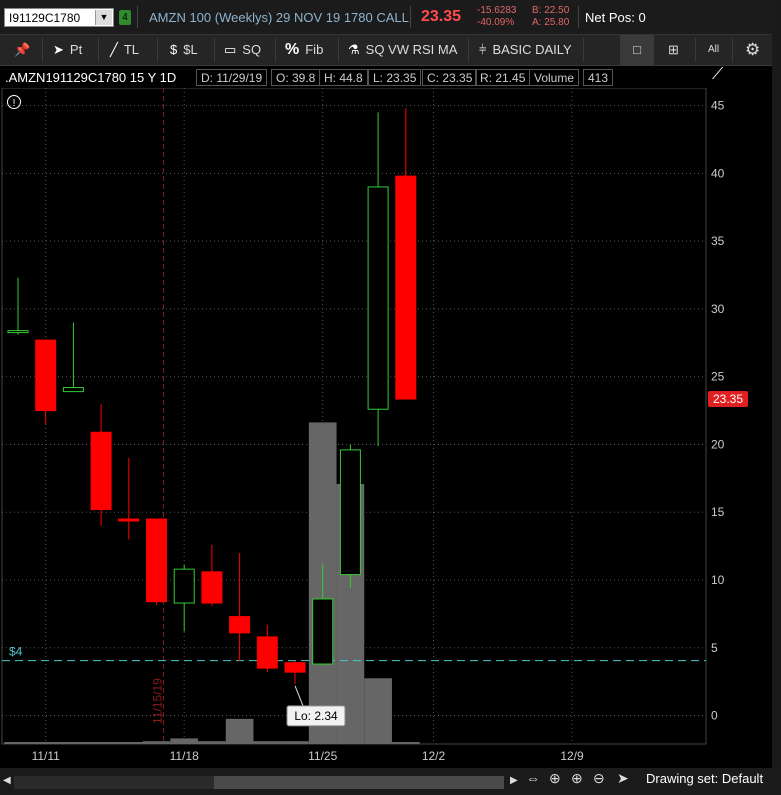 This screenshot has height=795, width=781. I want to click on price-level-label: $4, so click(16, 652).